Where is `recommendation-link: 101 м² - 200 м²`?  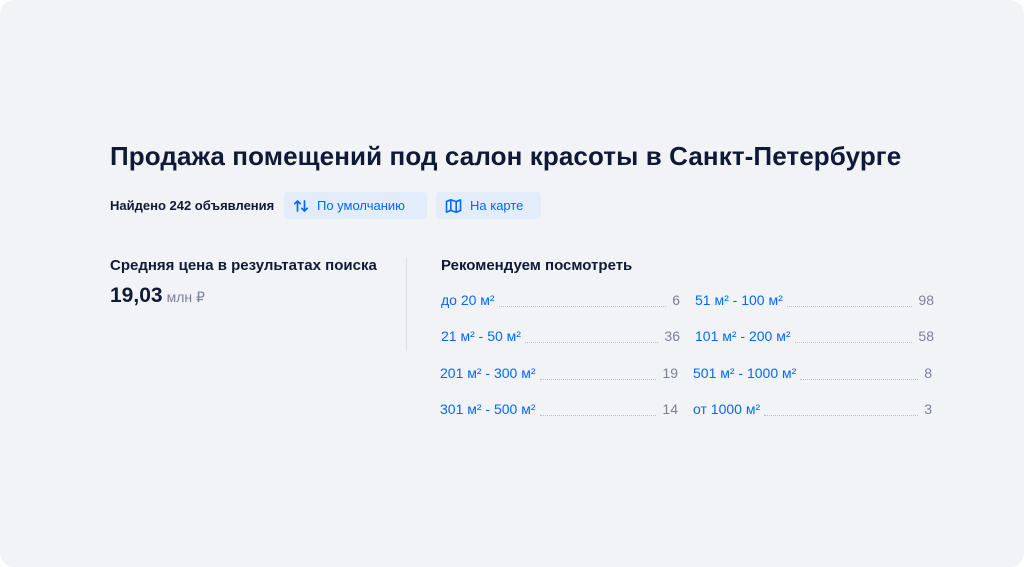 recommendation-link: 101 м² - 200 м² is located at coordinates (743, 336).